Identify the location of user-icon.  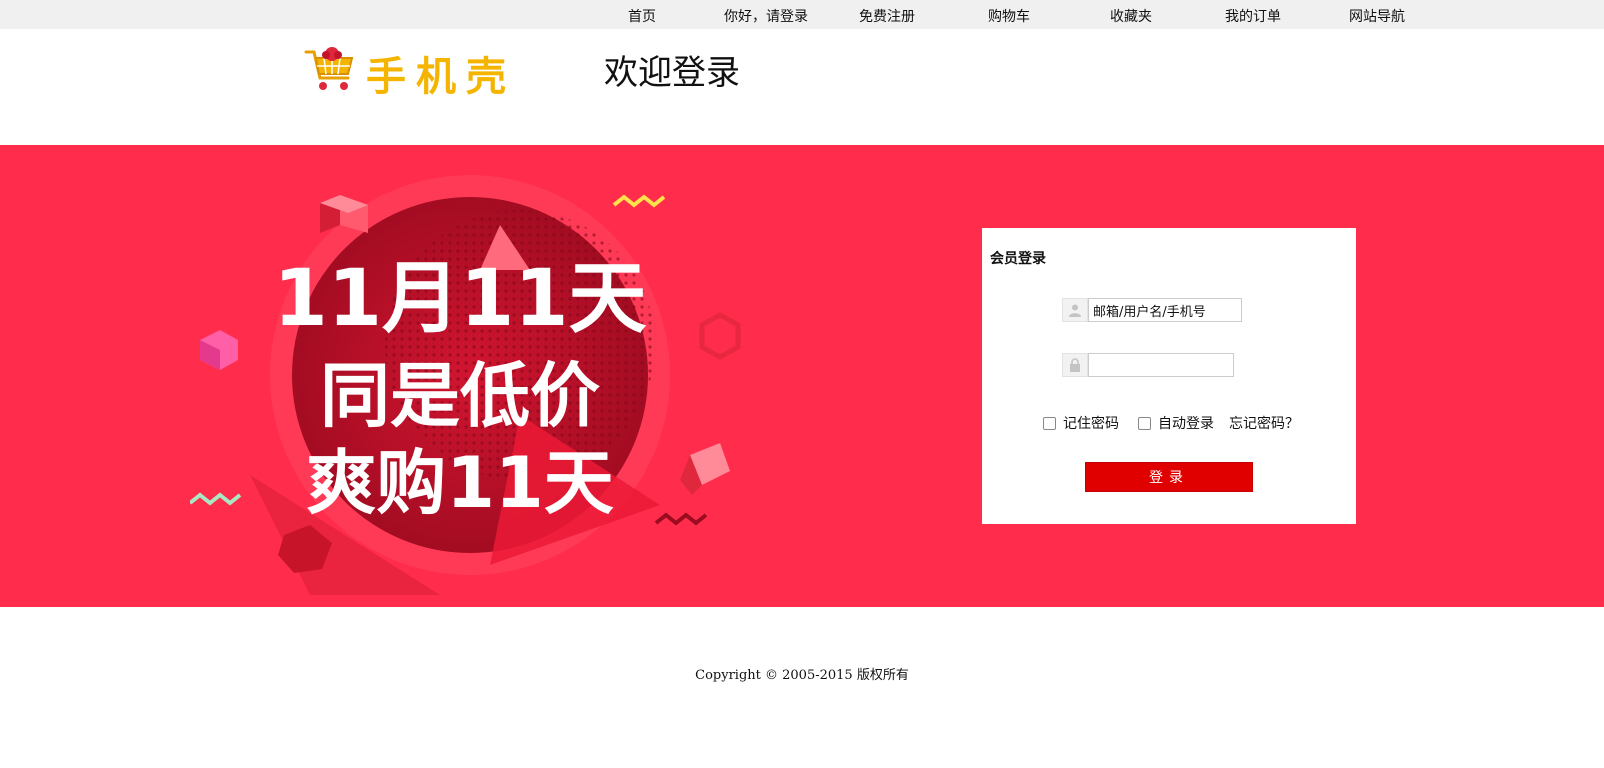
(1075, 310).